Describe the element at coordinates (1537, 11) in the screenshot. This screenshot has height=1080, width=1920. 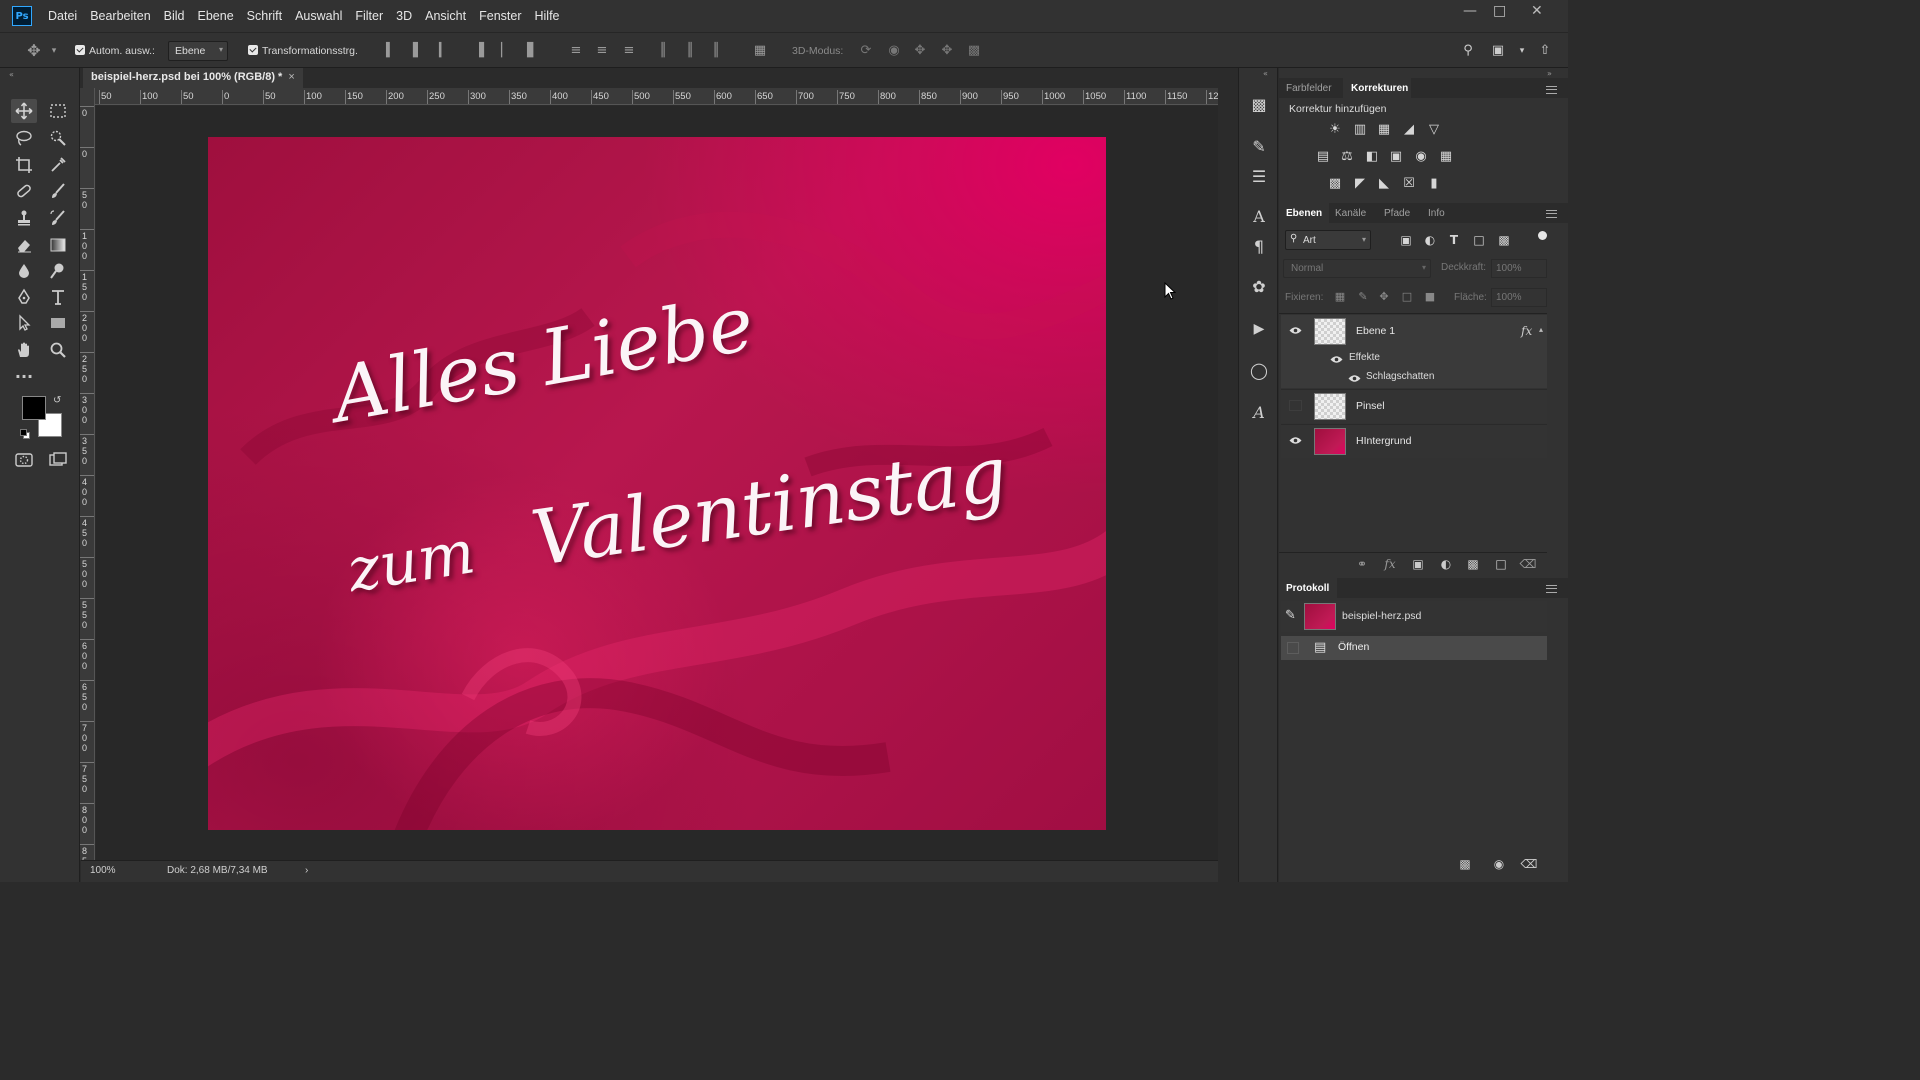
I see `close-window-icon: ✕` at that location.